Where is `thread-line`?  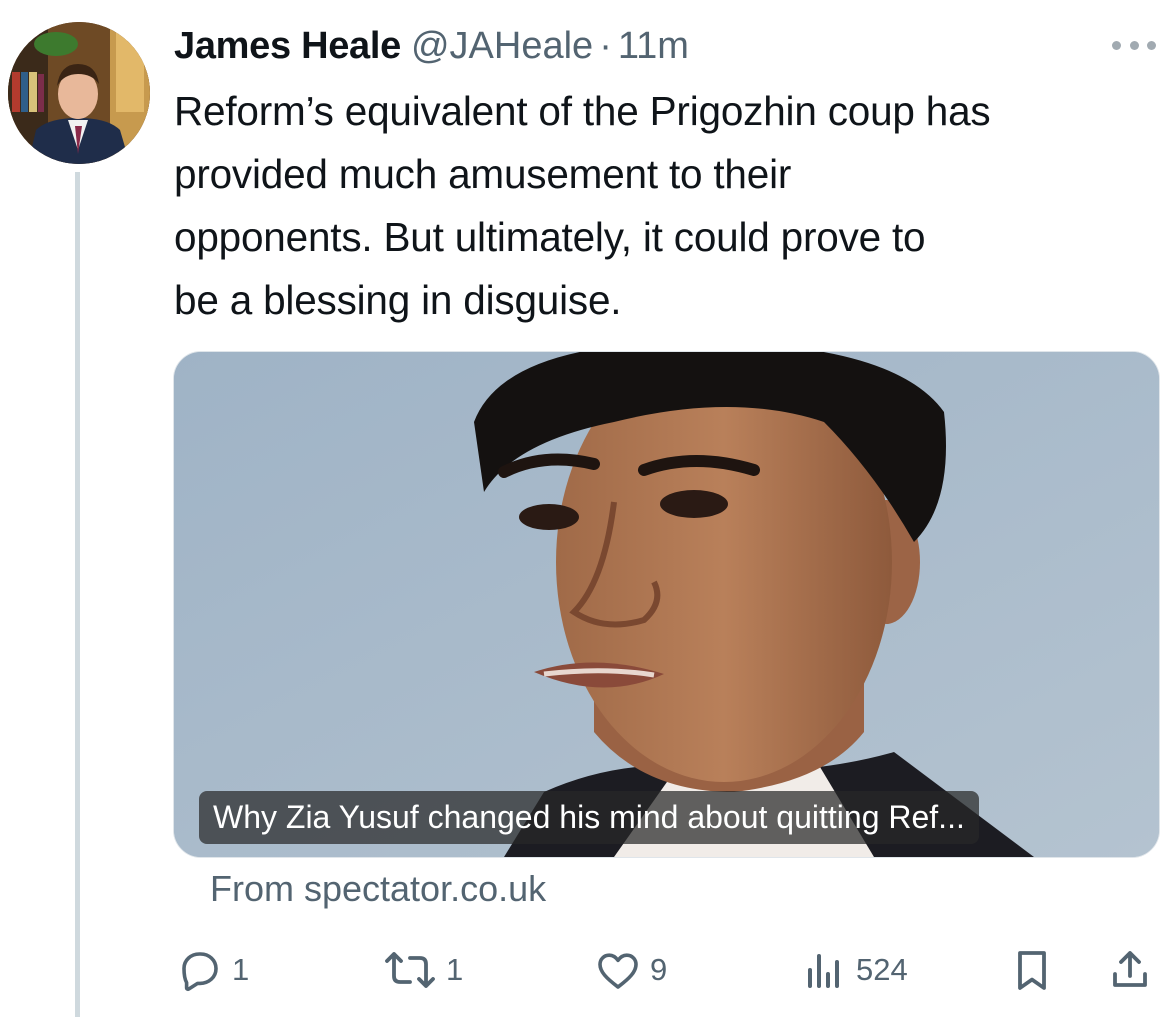
thread-line is located at coordinates (77, 594).